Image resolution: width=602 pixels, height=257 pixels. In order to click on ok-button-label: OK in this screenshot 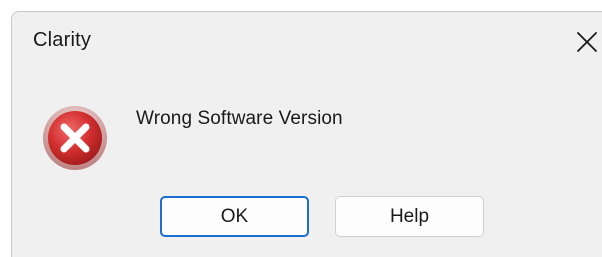, I will do `click(234, 216)`.